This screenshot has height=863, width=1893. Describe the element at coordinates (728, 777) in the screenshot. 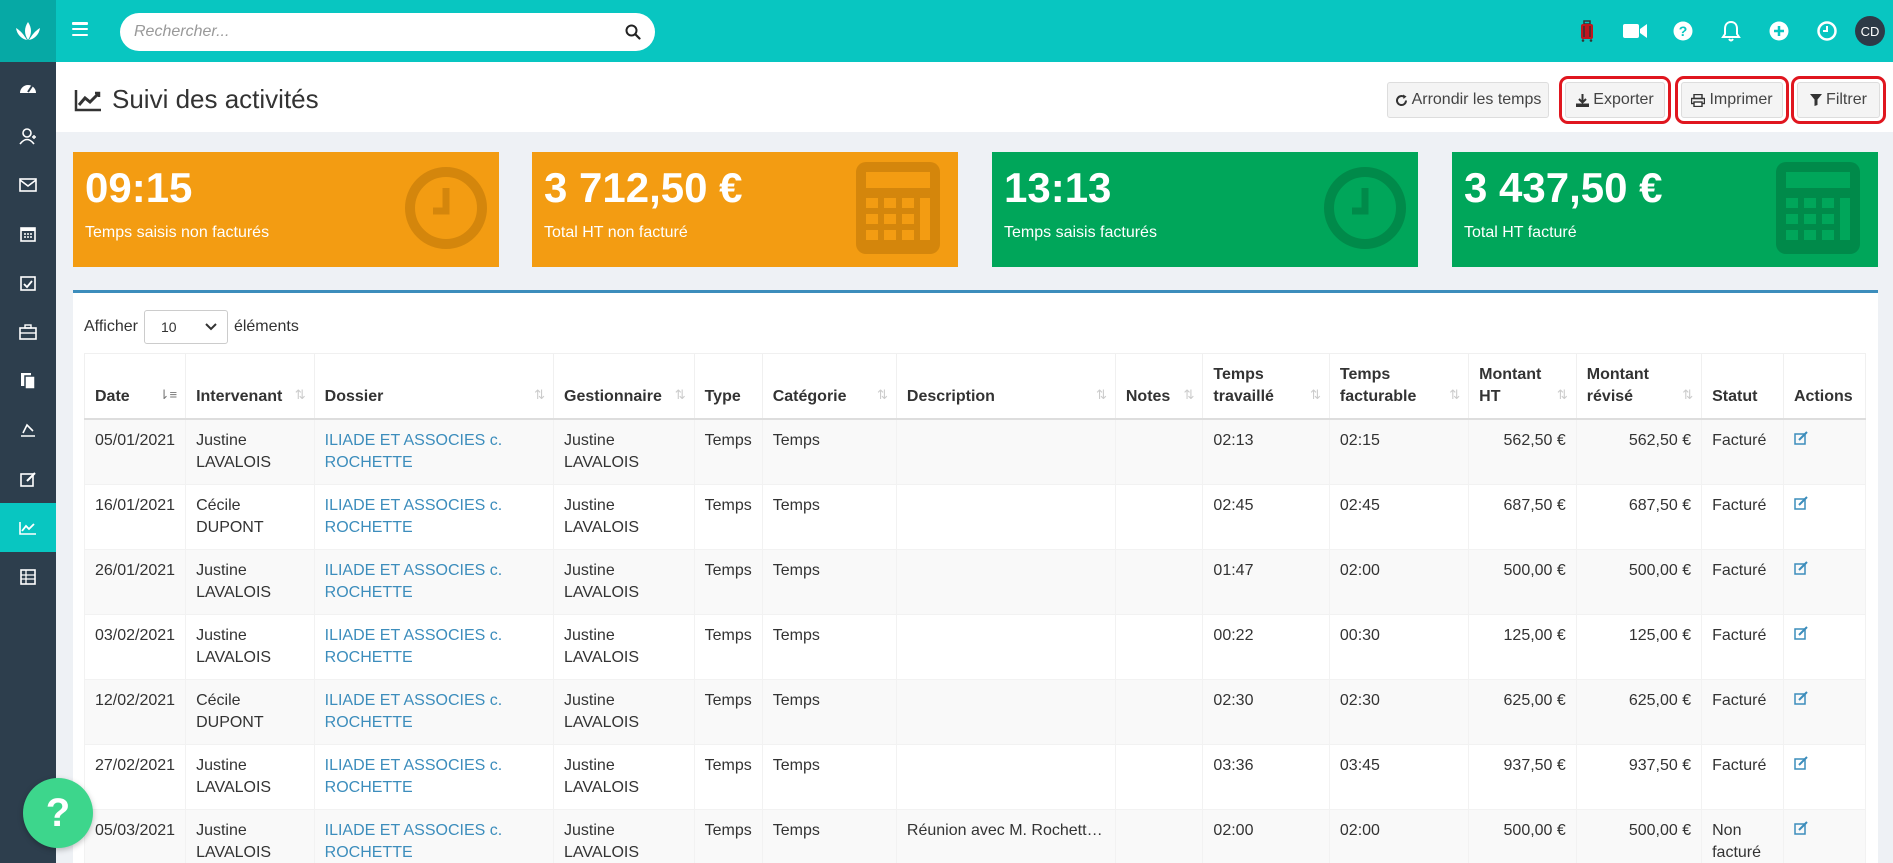

I see `cell-type: Temps` at that location.